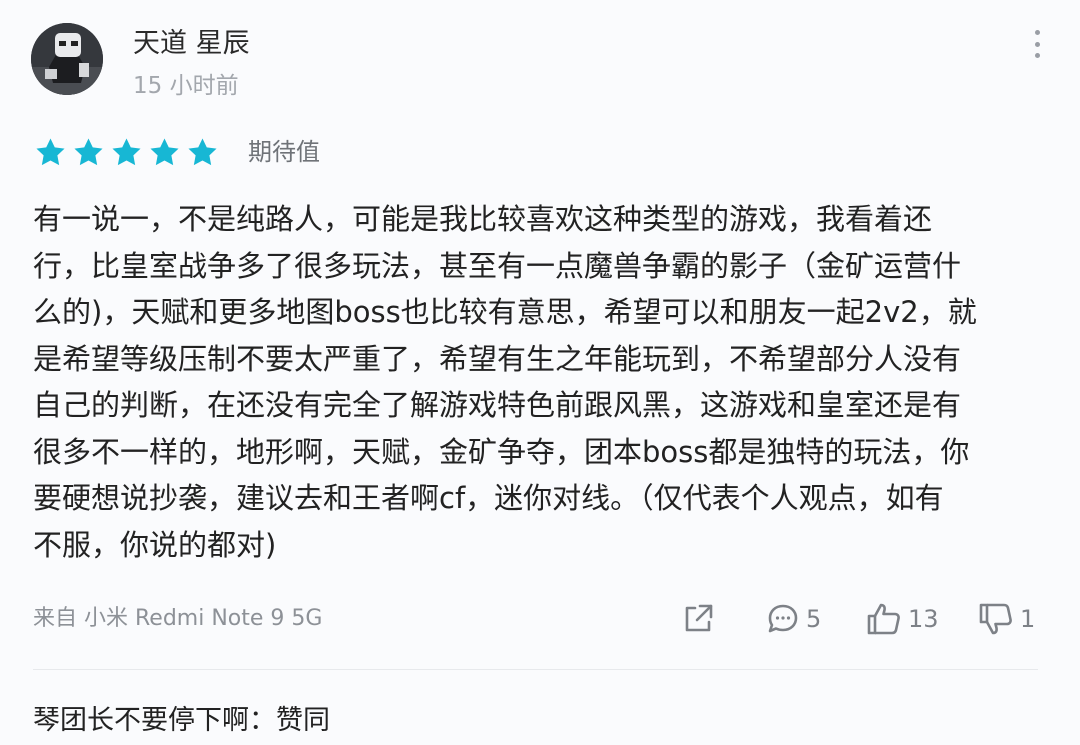  I want to click on reply-preview: 琴团长不要停下啊：赞同, so click(181, 721).